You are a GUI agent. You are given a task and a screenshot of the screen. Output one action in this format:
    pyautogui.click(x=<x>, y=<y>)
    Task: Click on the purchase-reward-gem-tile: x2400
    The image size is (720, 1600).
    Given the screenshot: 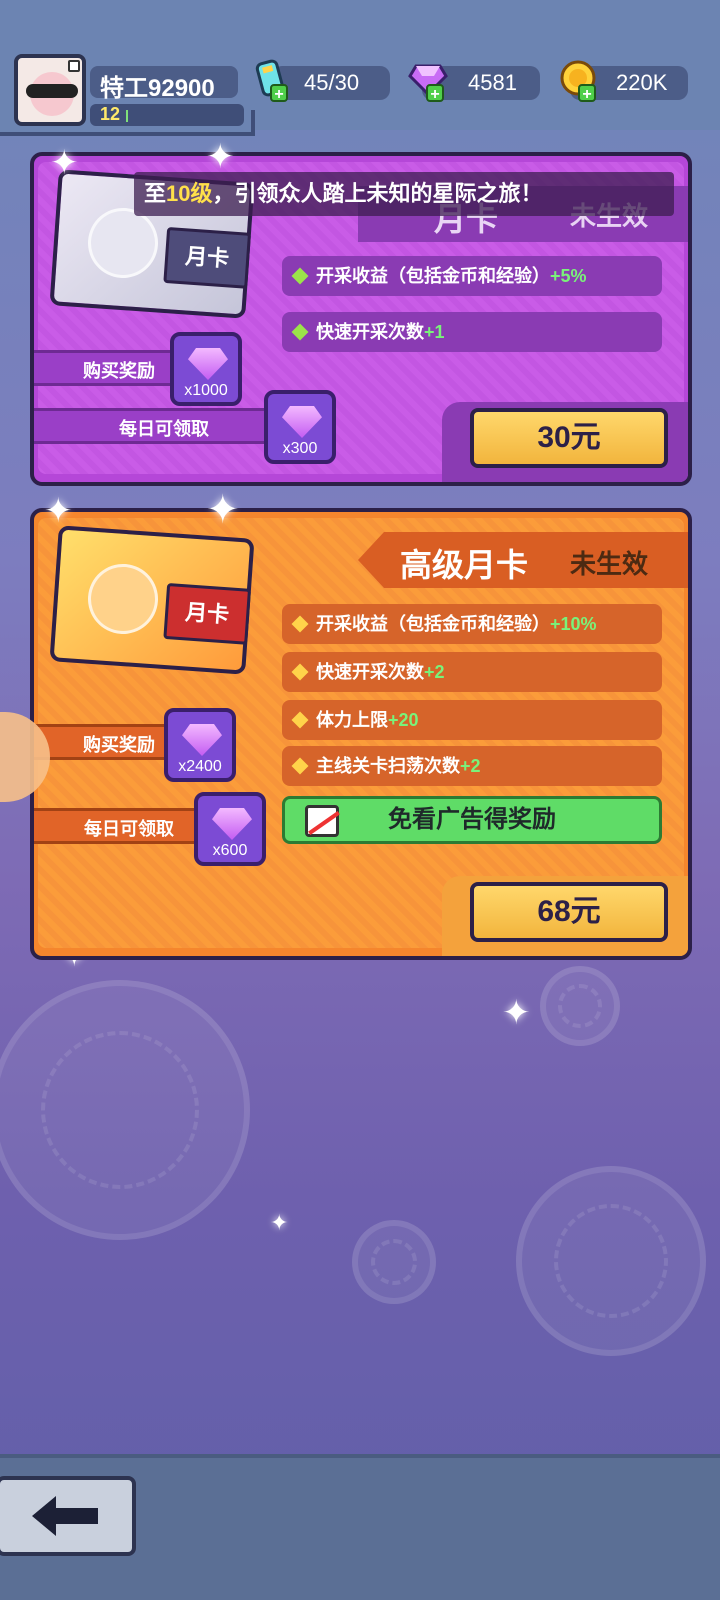 What is the action you would take?
    pyautogui.click(x=200, y=745)
    